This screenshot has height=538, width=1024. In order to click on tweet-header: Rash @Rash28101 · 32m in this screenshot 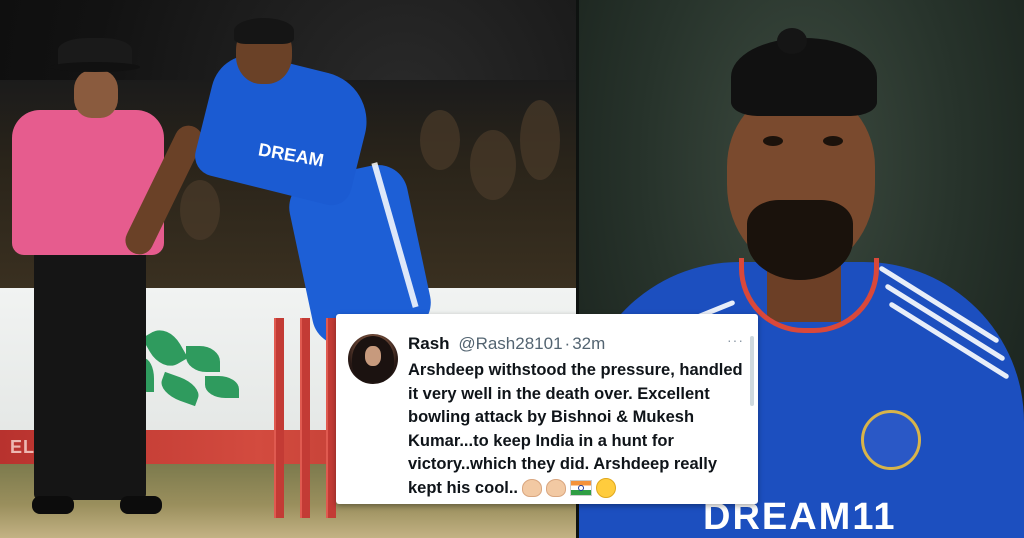, I will do `click(506, 344)`.